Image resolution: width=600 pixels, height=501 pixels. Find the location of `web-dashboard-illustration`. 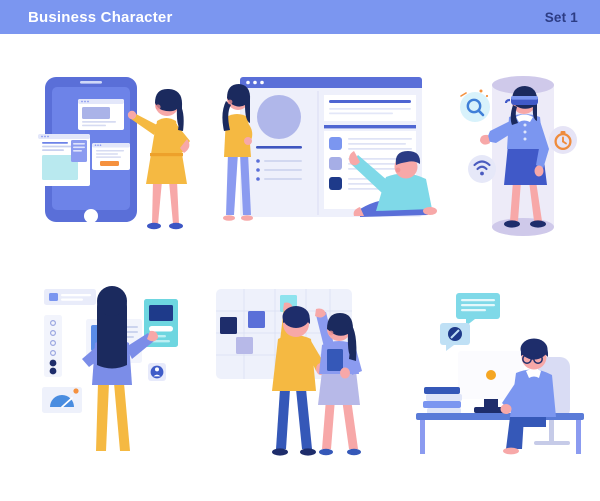

web-dashboard-illustration is located at coordinates (329, 149).